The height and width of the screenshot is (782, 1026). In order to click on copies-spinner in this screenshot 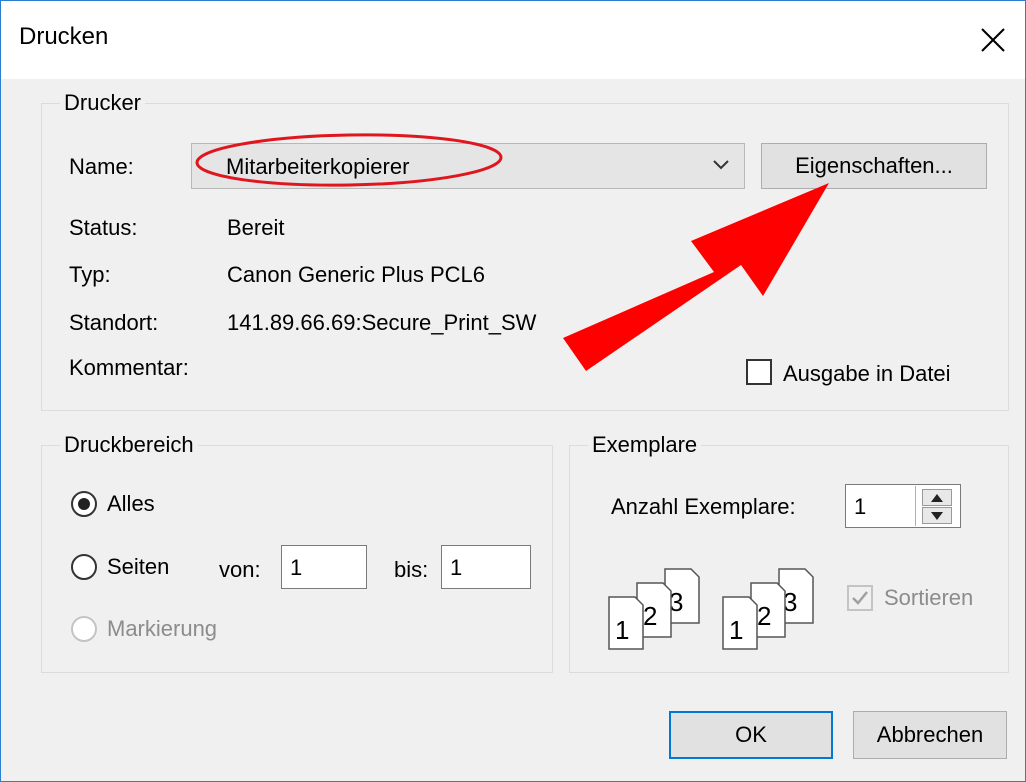, I will do `click(937, 506)`.